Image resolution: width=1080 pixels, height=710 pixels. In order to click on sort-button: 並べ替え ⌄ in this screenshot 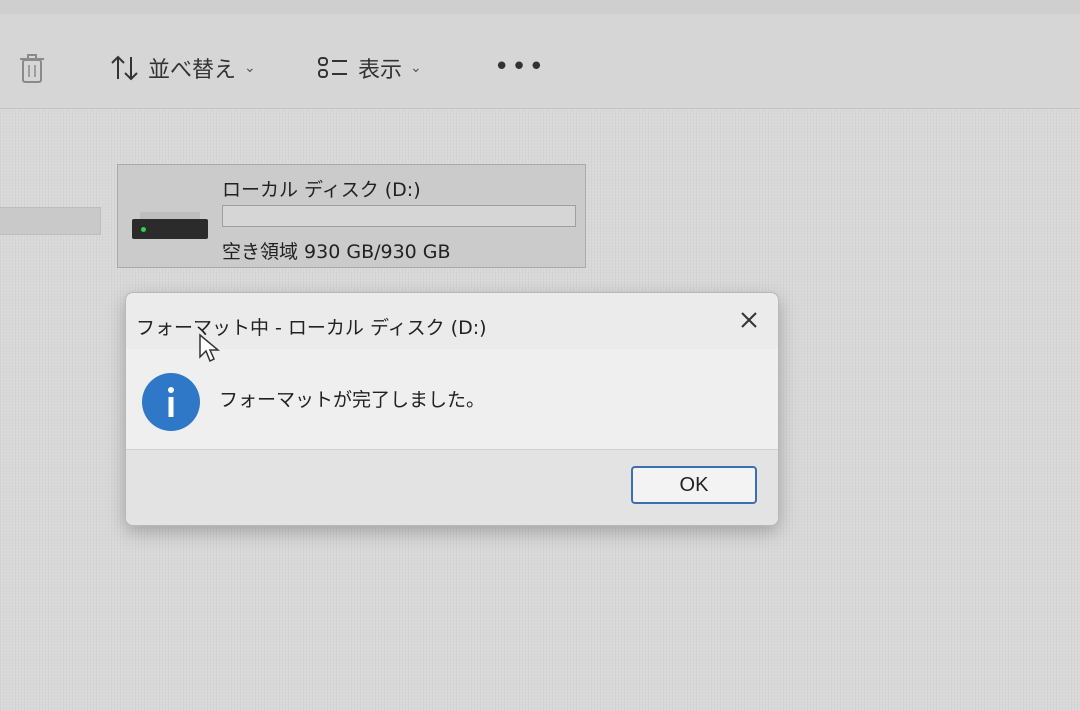, I will do `click(183, 68)`.